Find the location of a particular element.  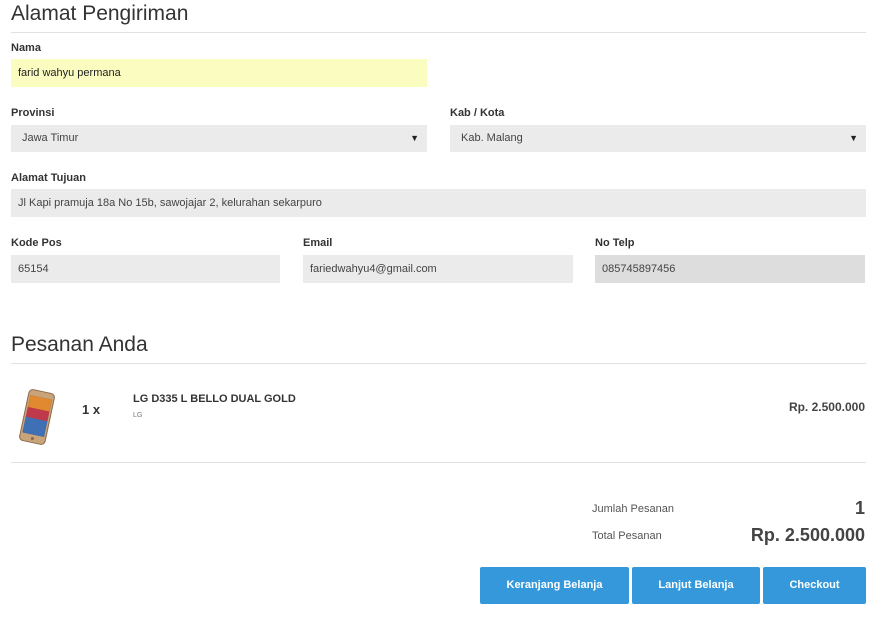

order-total-value: Rp. 2.500.000 is located at coordinates (807, 535).